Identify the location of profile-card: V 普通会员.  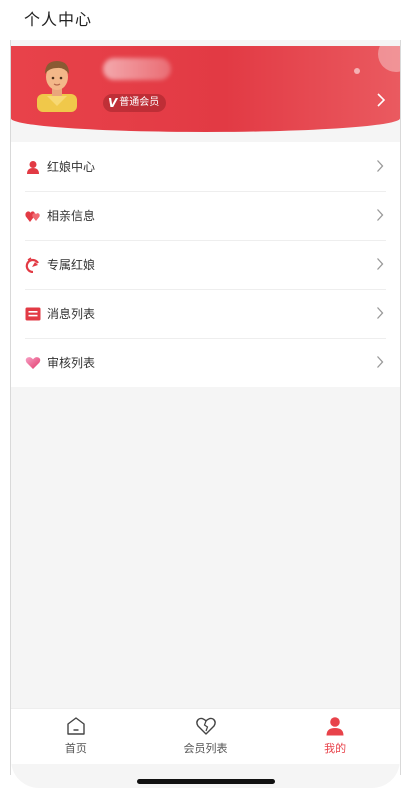
(205, 89).